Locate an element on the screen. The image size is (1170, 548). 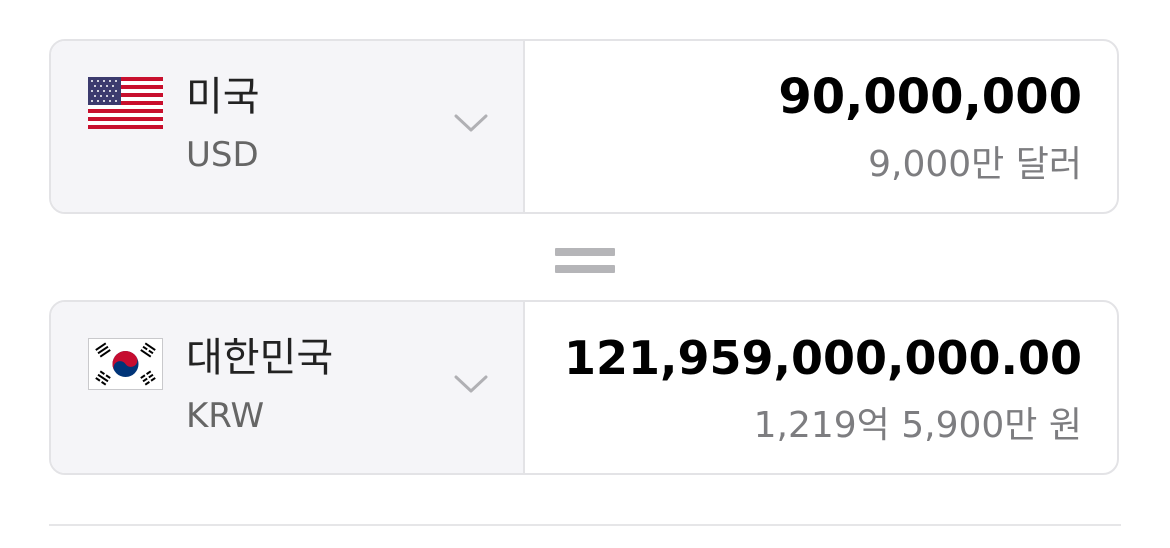
equals-bar-top is located at coordinates (585, 252).